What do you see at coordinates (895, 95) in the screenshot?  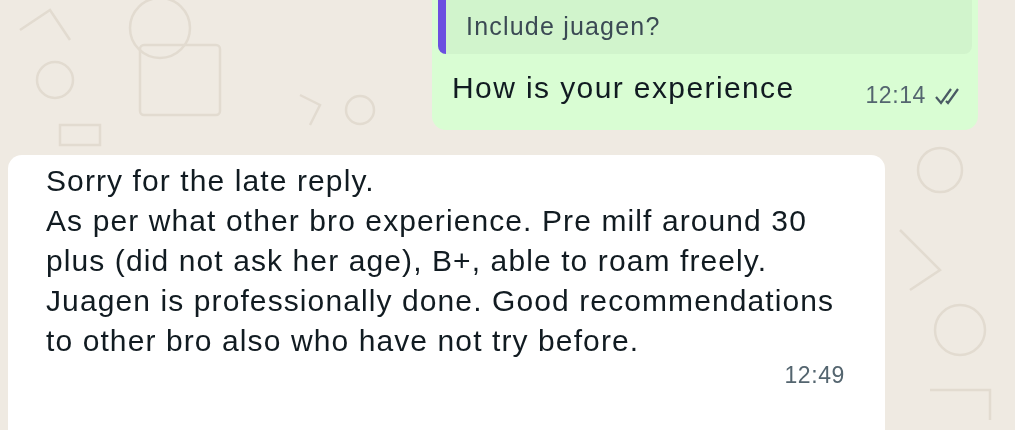 I see `message-time: 12:14` at bounding box center [895, 95].